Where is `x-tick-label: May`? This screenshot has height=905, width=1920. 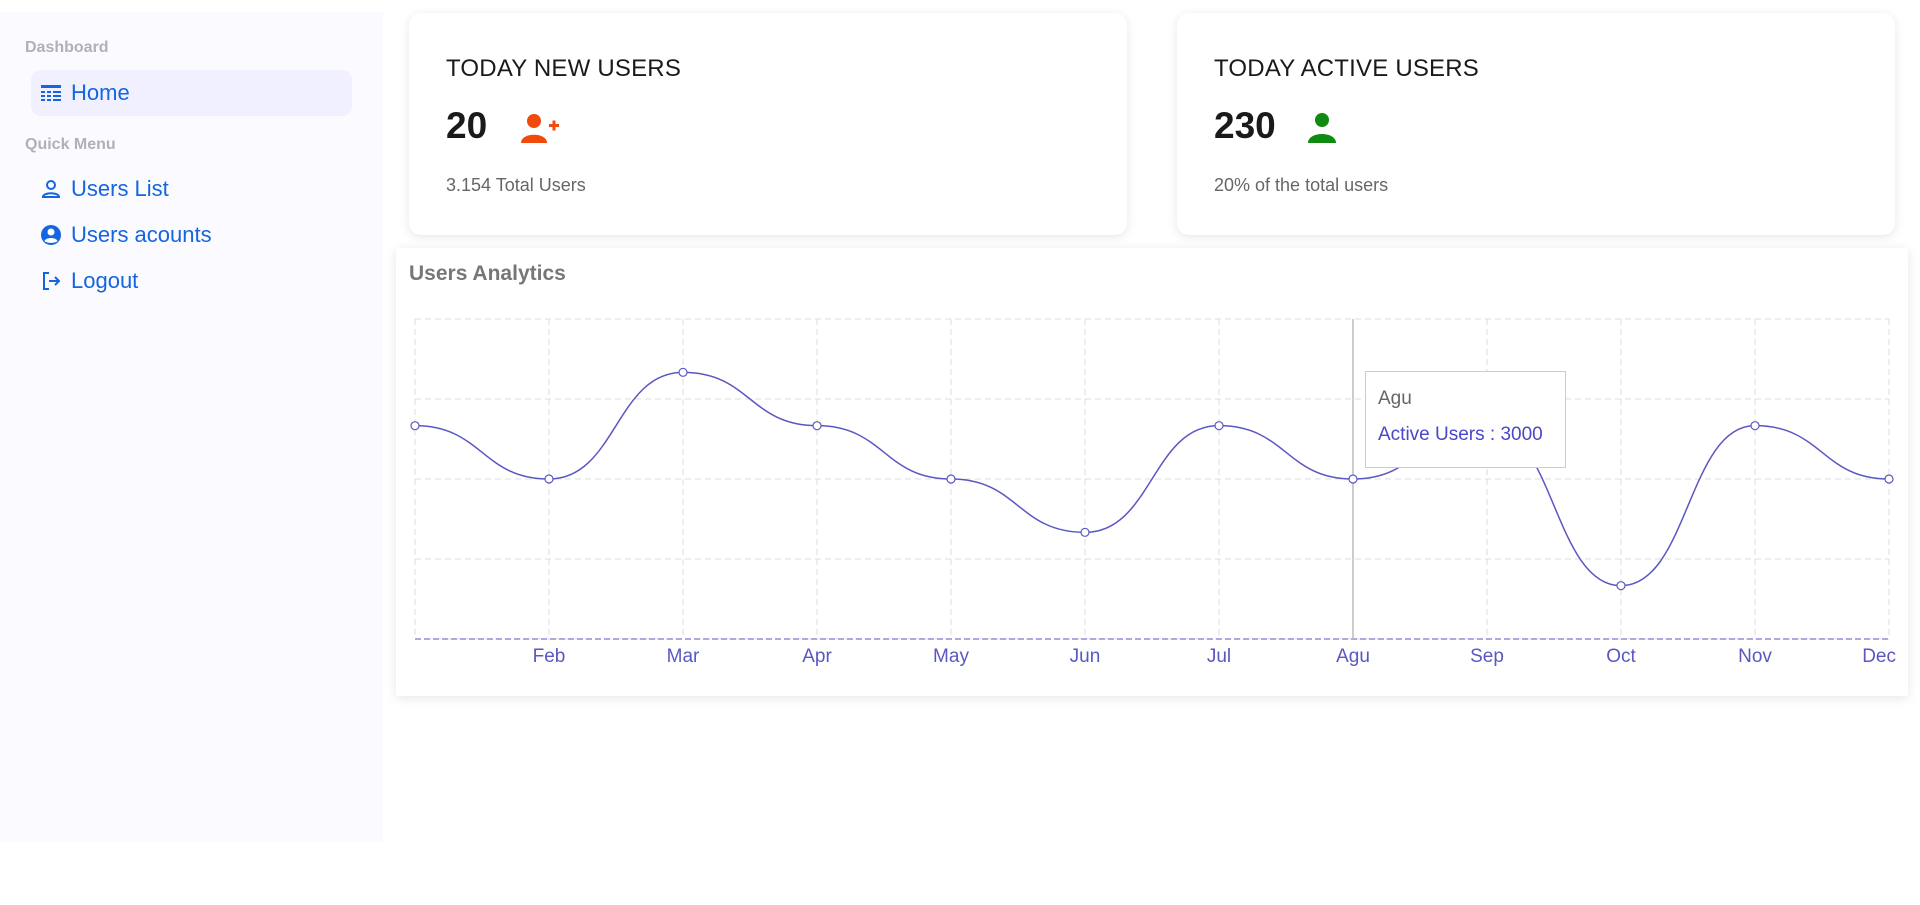
x-tick-label: May is located at coordinates (951, 656).